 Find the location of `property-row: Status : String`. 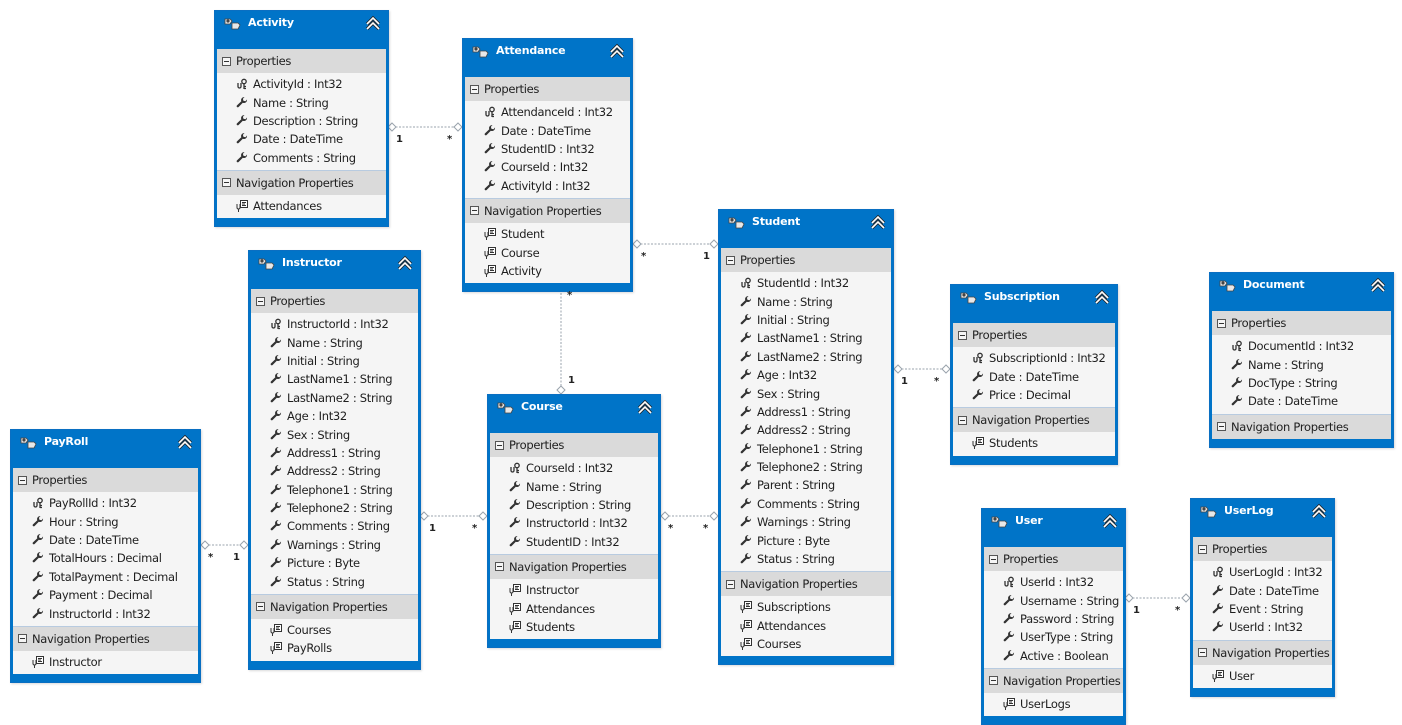

property-row: Status : String is located at coordinates (334, 581).